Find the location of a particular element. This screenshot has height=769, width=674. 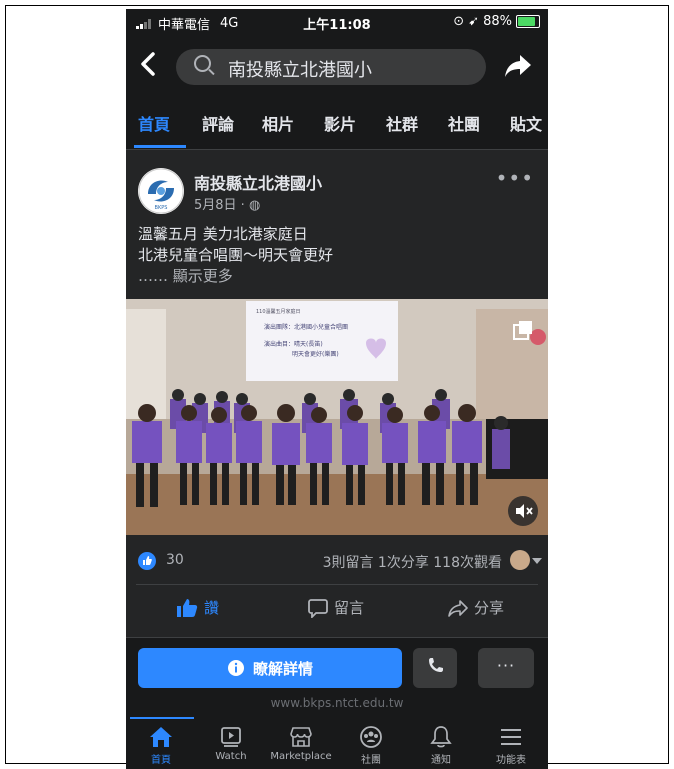

page-name: 南投縣立北港國小 is located at coordinates (258, 182).